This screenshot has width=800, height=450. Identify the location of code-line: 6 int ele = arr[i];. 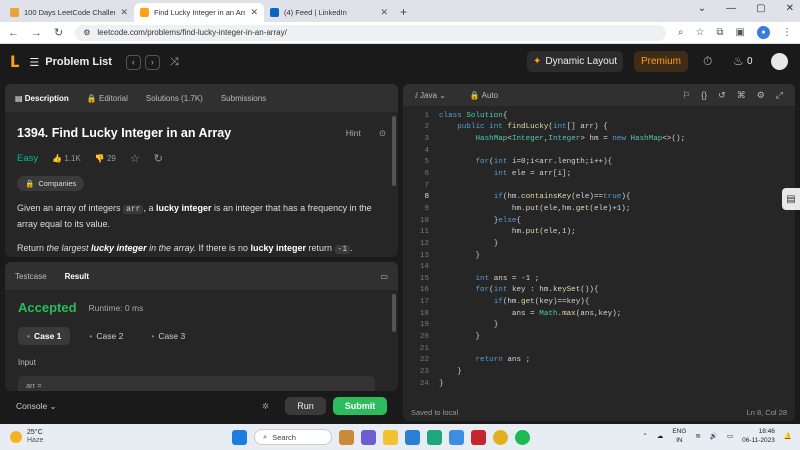
(599, 174).